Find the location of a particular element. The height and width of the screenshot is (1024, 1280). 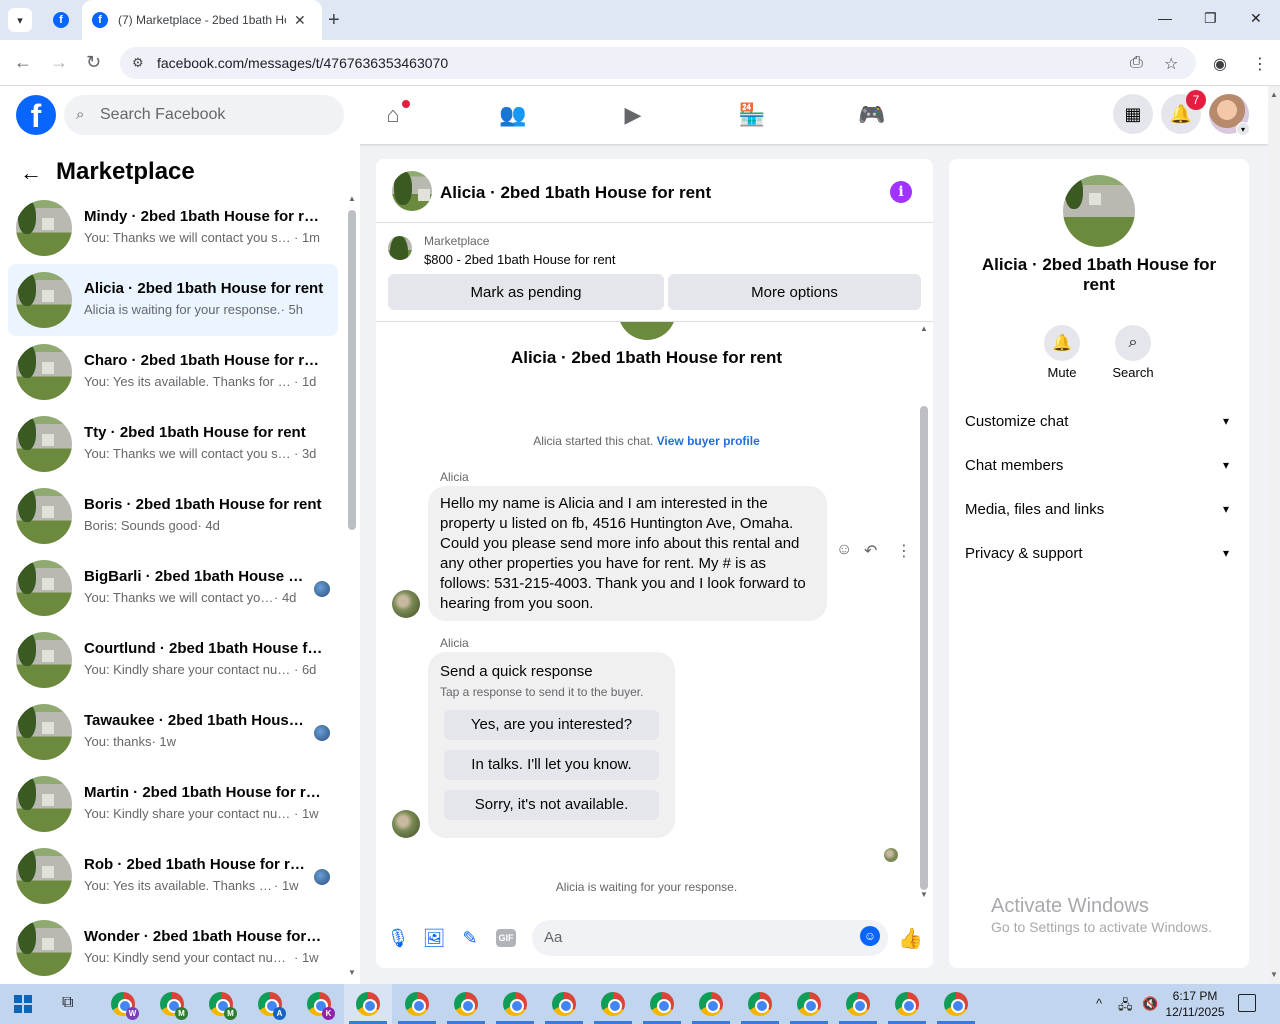

emoji-icon: ☺ is located at coordinates (870, 936).